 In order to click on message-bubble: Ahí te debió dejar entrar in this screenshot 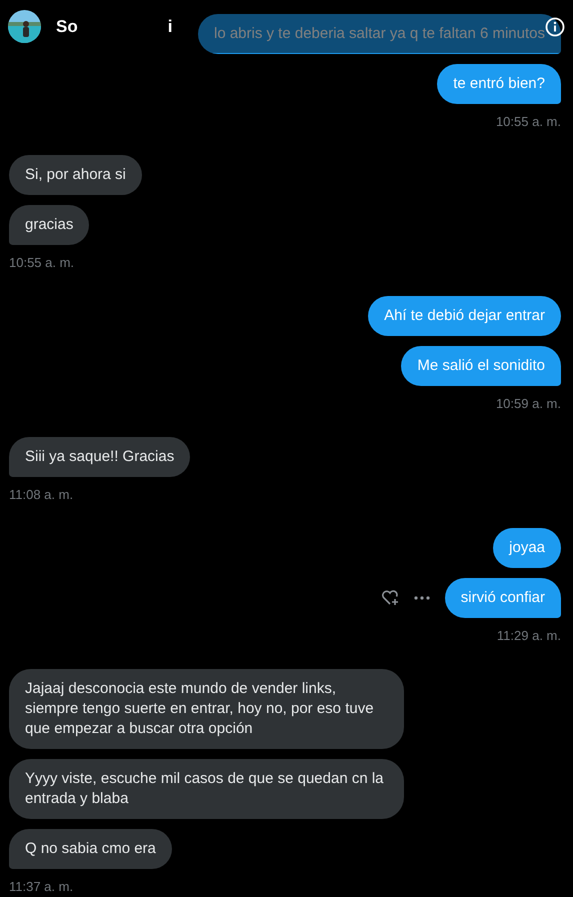, I will do `click(464, 316)`.